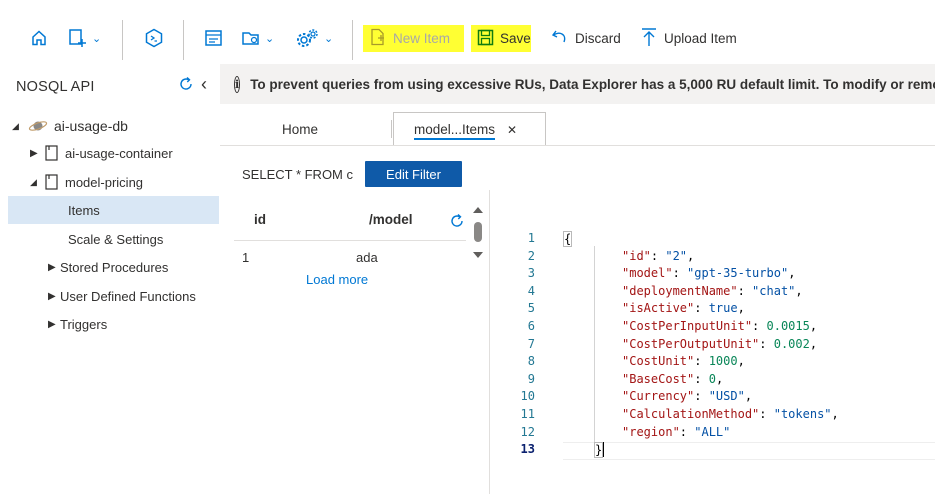 The width and height of the screenshot is (935, 494). Describe the element at coordinates (128, 296) in the screenshot. I see `tree-item-label: User Defined Functions` at that location.